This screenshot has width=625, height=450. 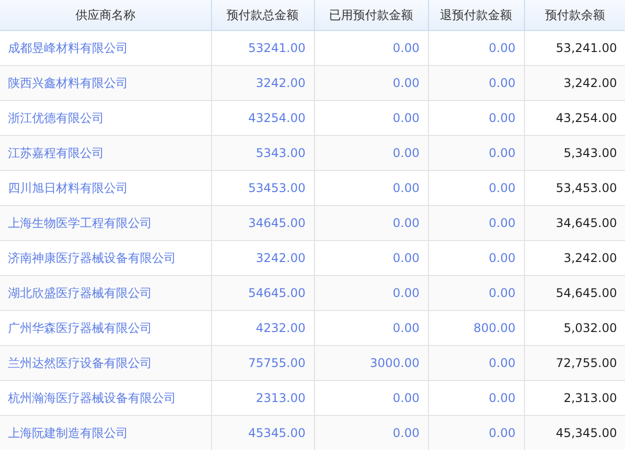 What do you see at coordinates (476, 15) in the screenshot?
I see `column-header: 退预付款金额` at bounding box center [476, 15].